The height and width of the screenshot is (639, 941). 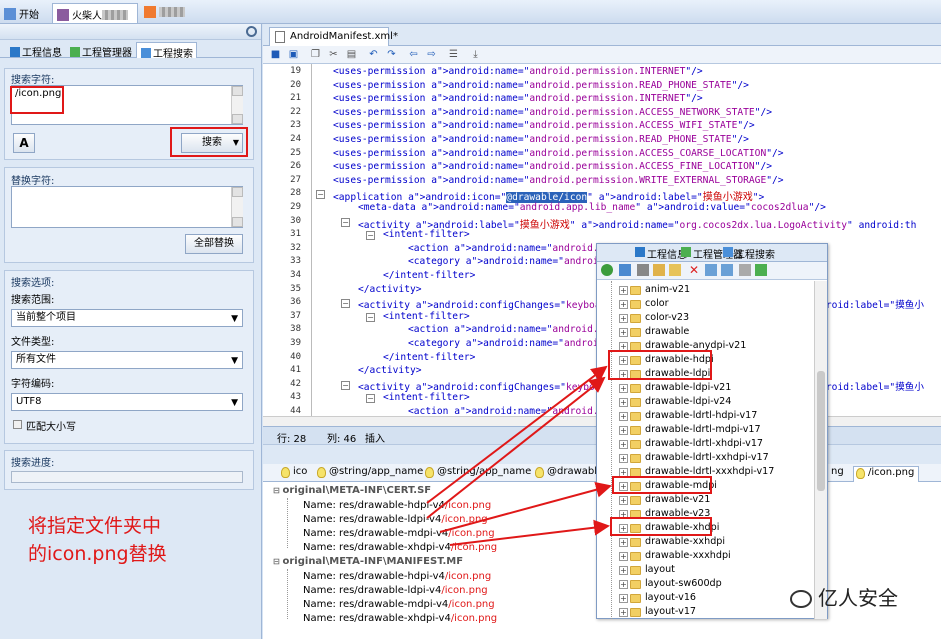 What do you see at coordinates (127, 402) in the screenshot?
I see `encoding-select: UTF8 ▼` at bounding box center [127, 402].